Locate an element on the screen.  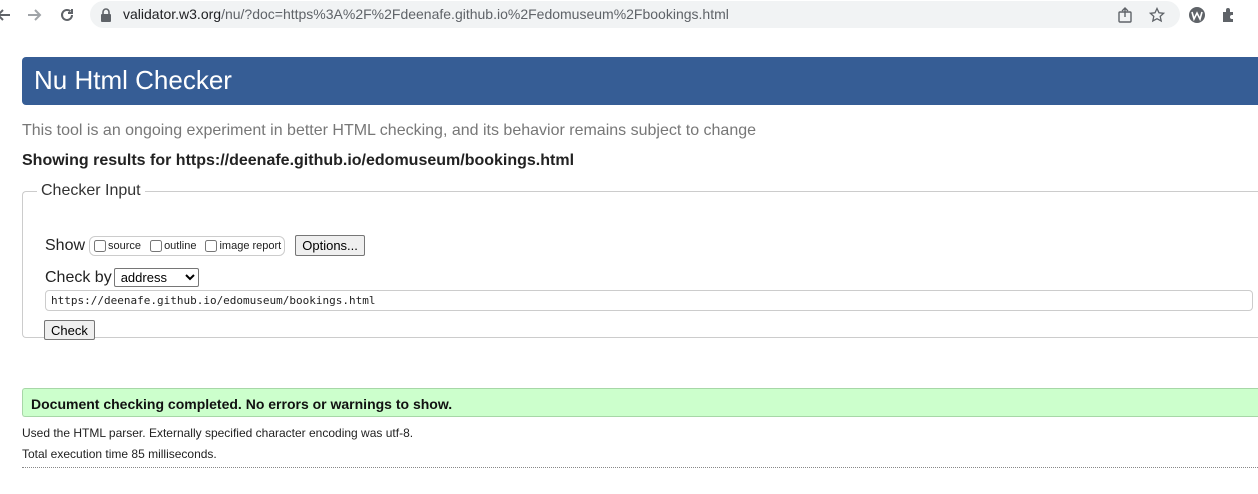
show-image-report-label: image report is located at coordinates (250, 245).